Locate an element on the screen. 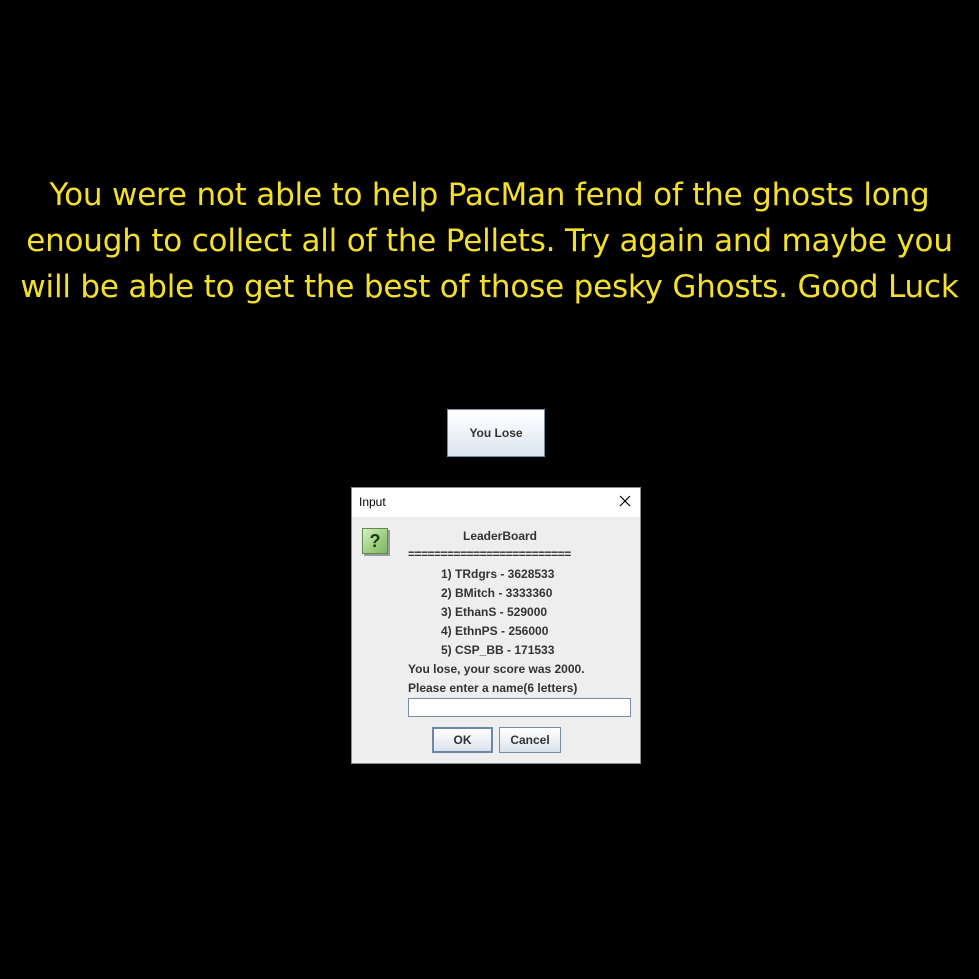 This screenshot has width=979, height=979. you-lose-button: You Lose is located at coordinates (496, 433).